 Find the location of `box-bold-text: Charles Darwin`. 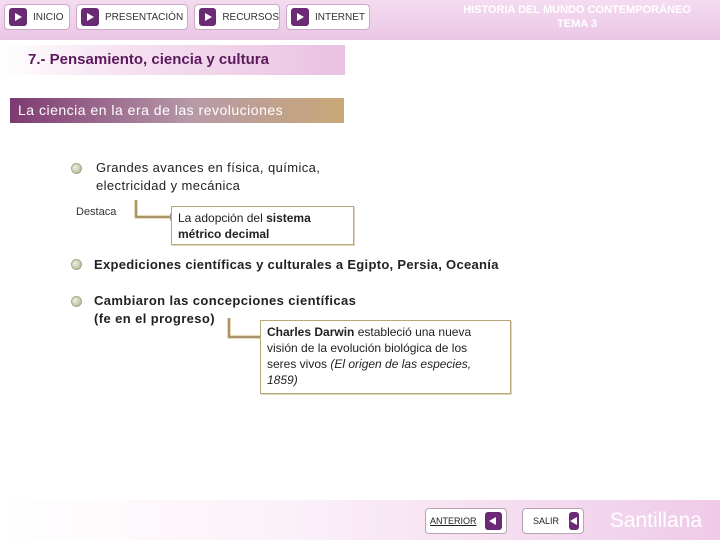

box-bold-text: Charles Darwin is located at coordinates (311, 332).